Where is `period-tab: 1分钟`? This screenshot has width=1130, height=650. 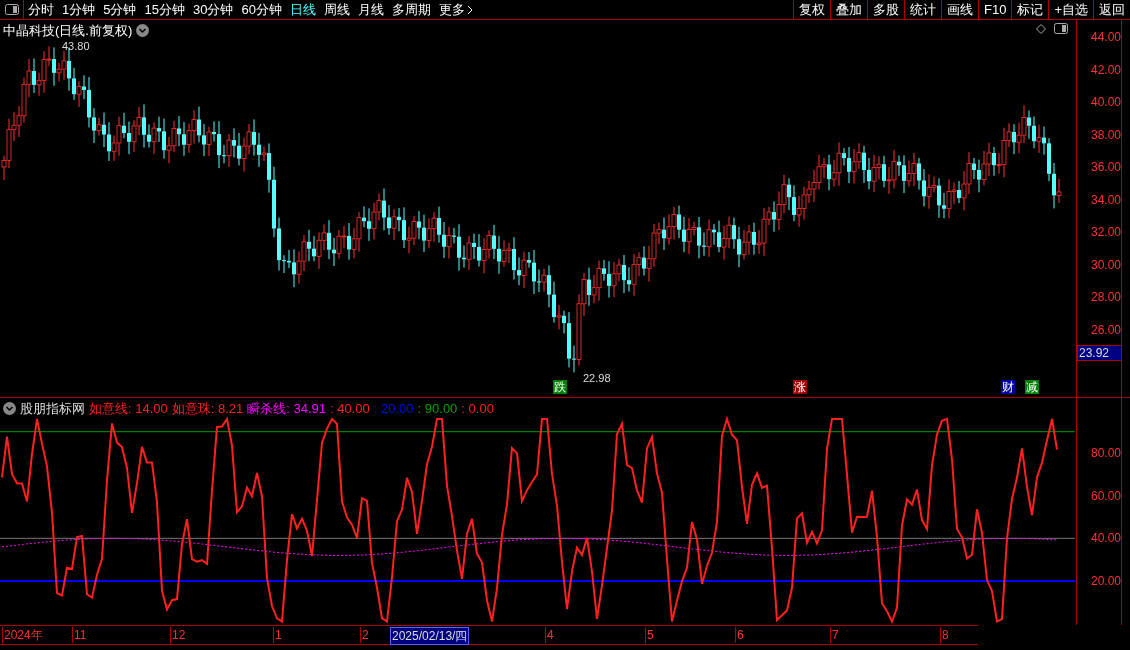
period-tab: 1分钟 is located at coordinates (79, 10).